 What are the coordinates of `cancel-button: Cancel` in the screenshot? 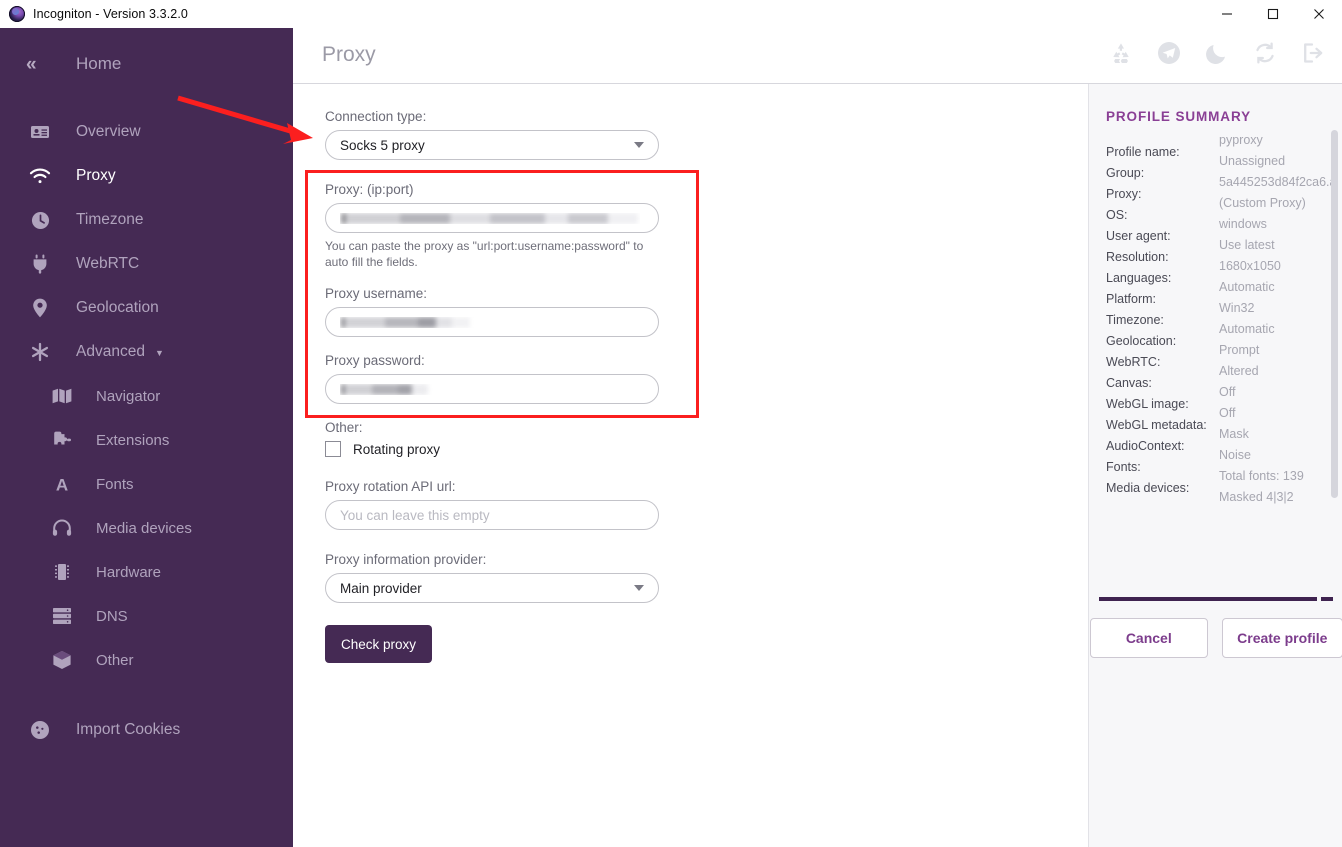 It's located at (1149, 638).